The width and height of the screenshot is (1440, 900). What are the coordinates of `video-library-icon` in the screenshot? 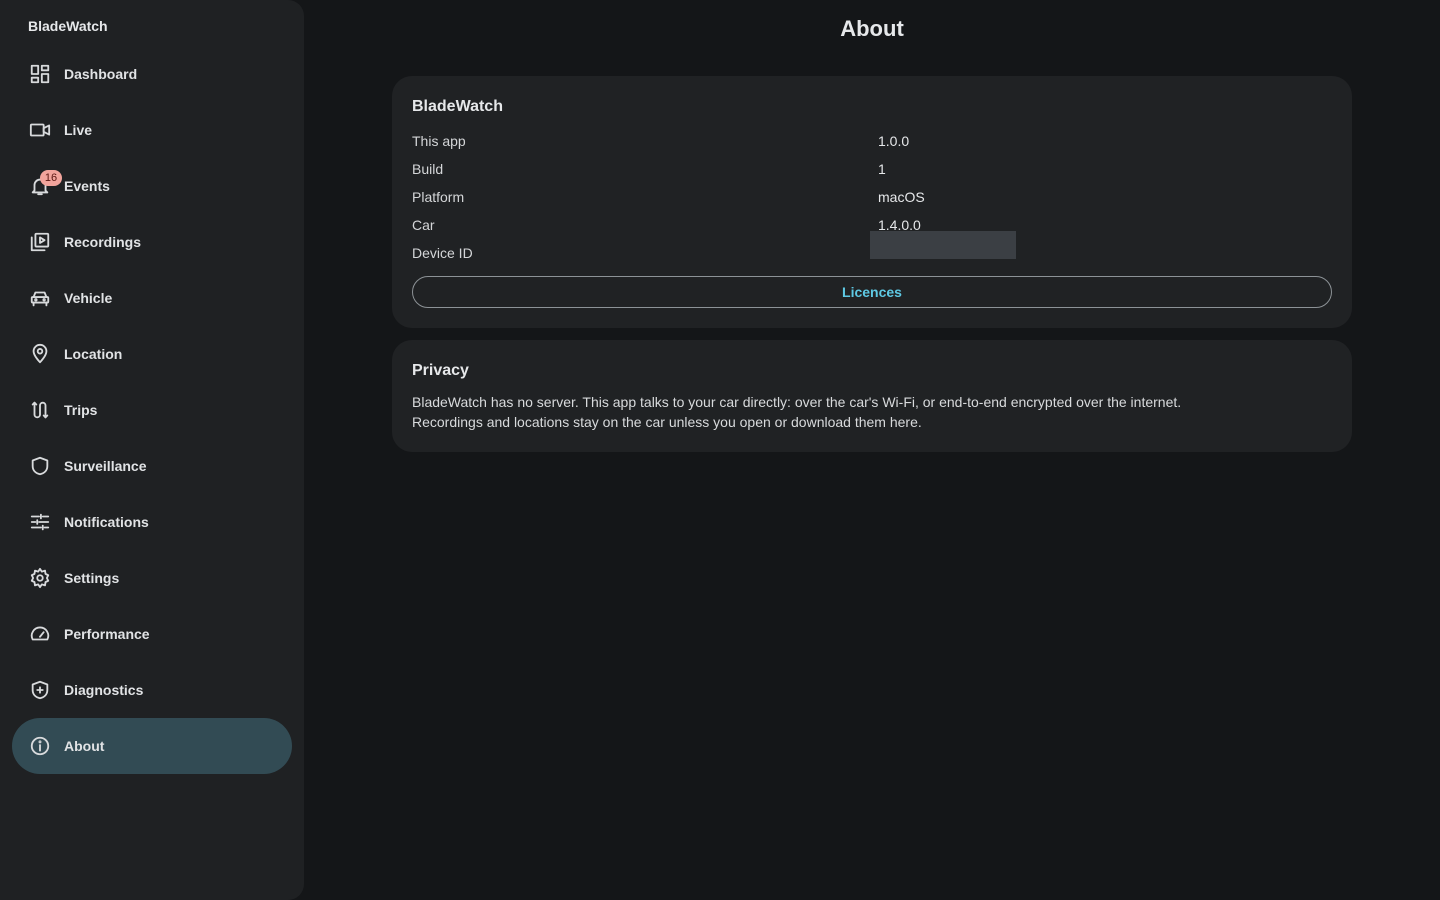 It's located at (40, 242).